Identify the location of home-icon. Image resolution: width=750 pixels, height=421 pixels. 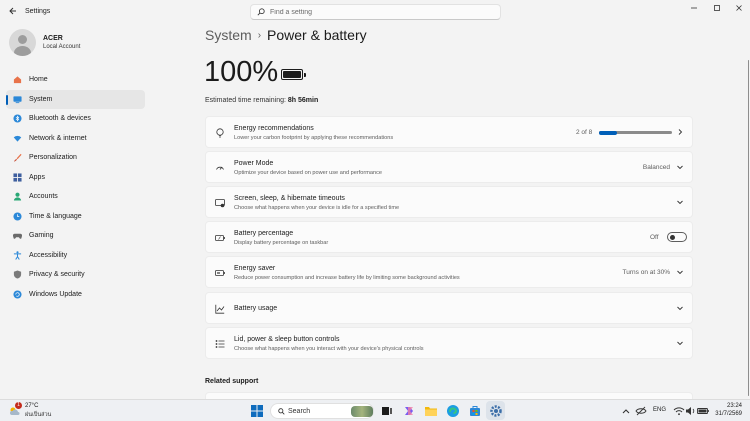
(17, 80).